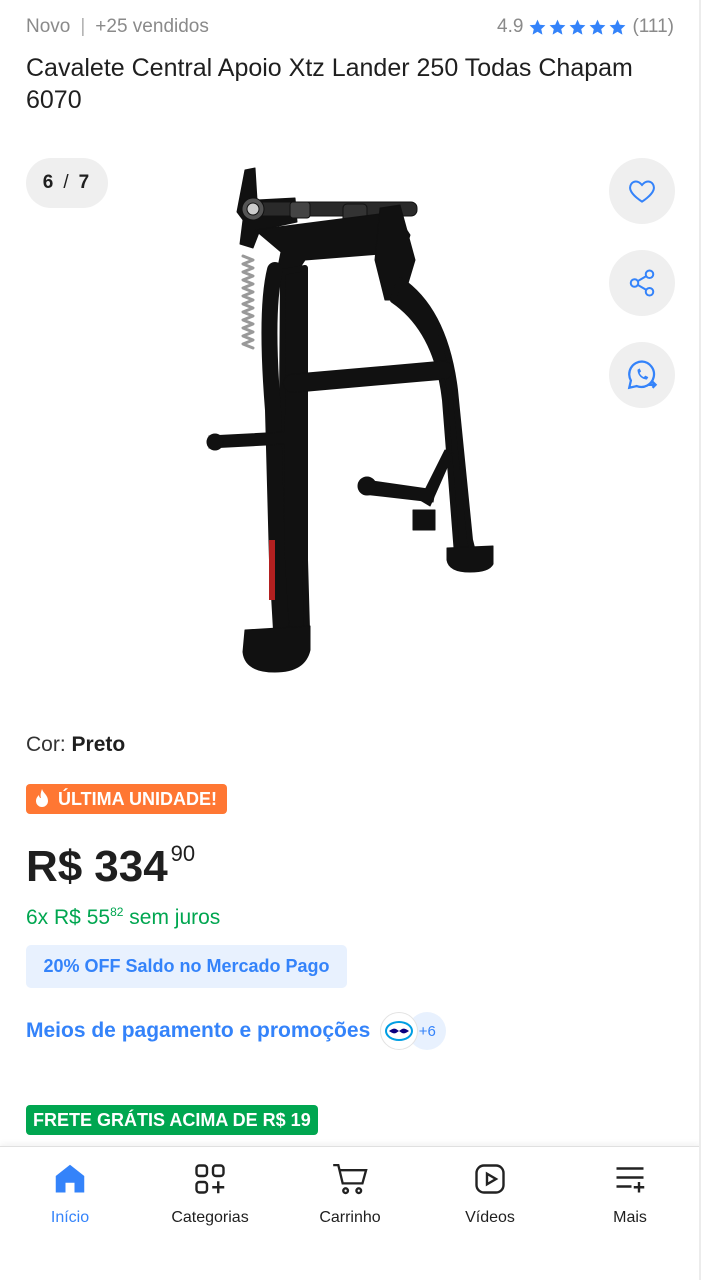  I want to click on color-value: Preto, so click(98, 744).